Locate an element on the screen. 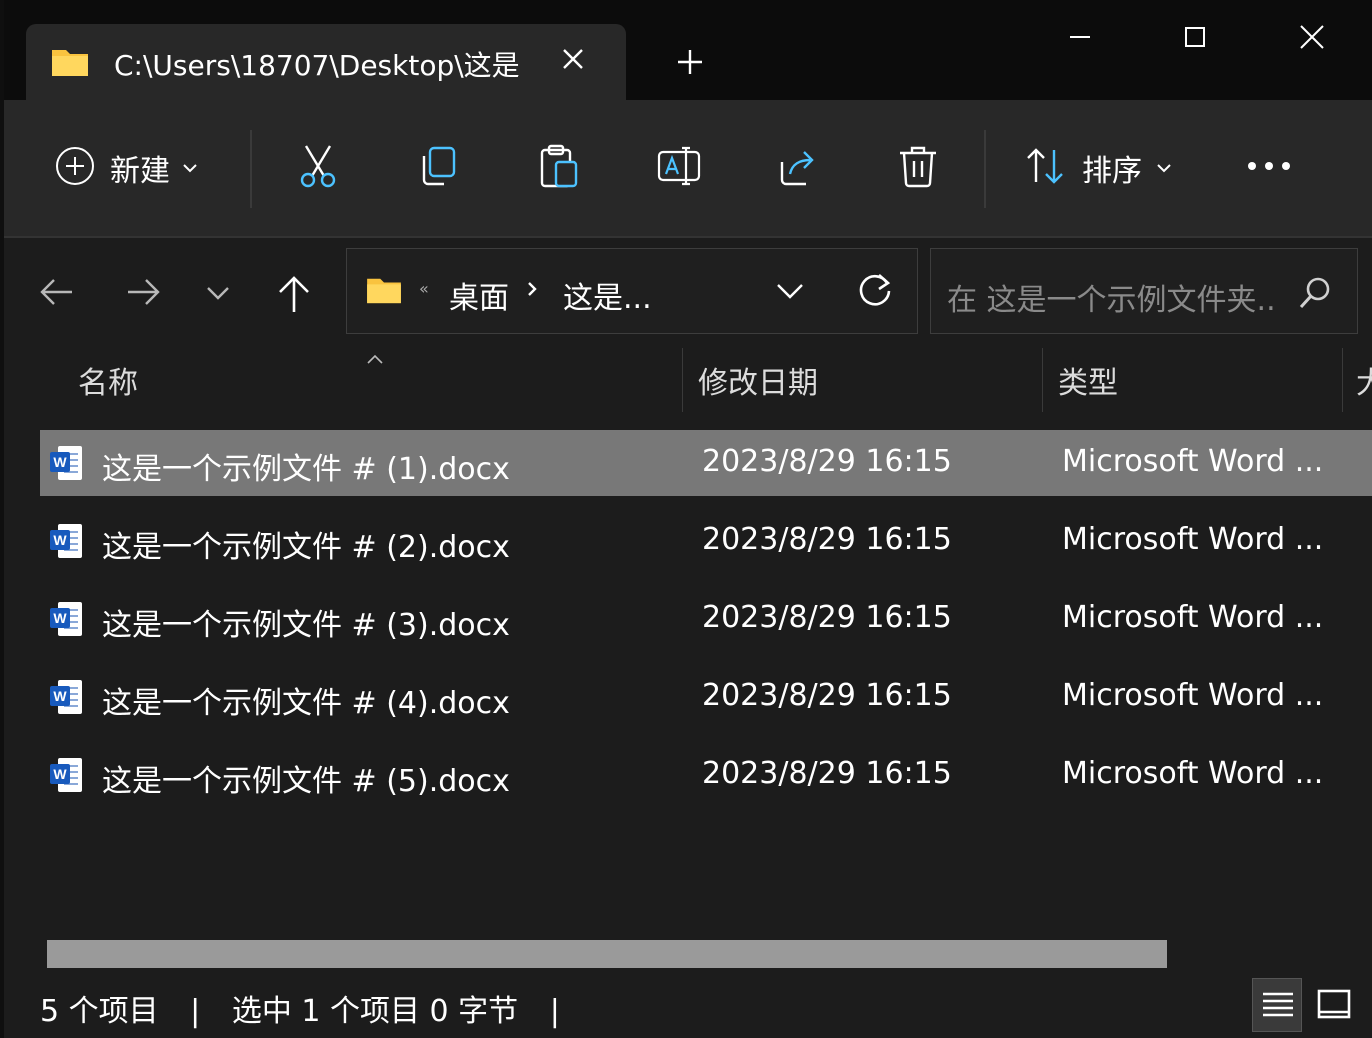 This screenshot has width=1372, height=1038. tab-title: C:\Users\18707\Desktop\这是 is located at coordinates (317, 65).